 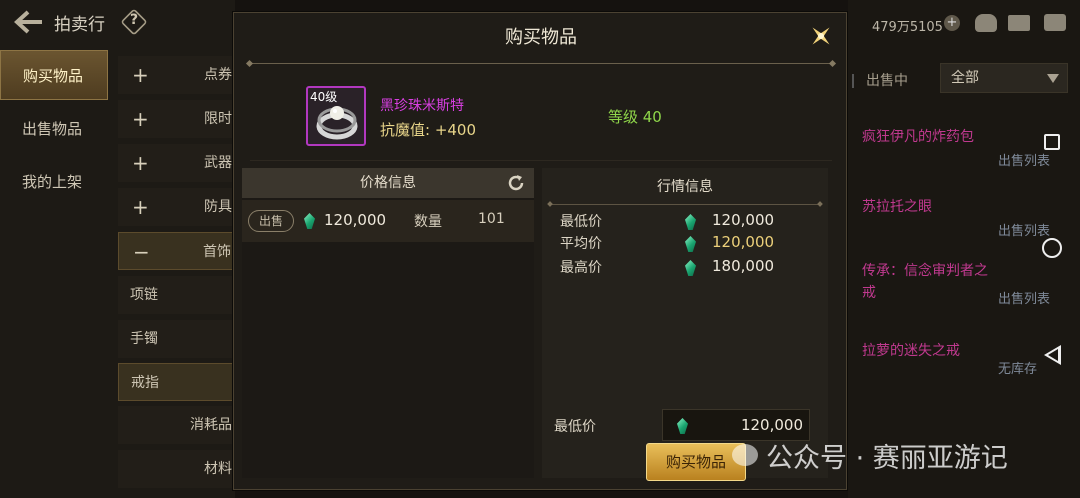 I want to click on close-icon, so click(x=821, y=36).